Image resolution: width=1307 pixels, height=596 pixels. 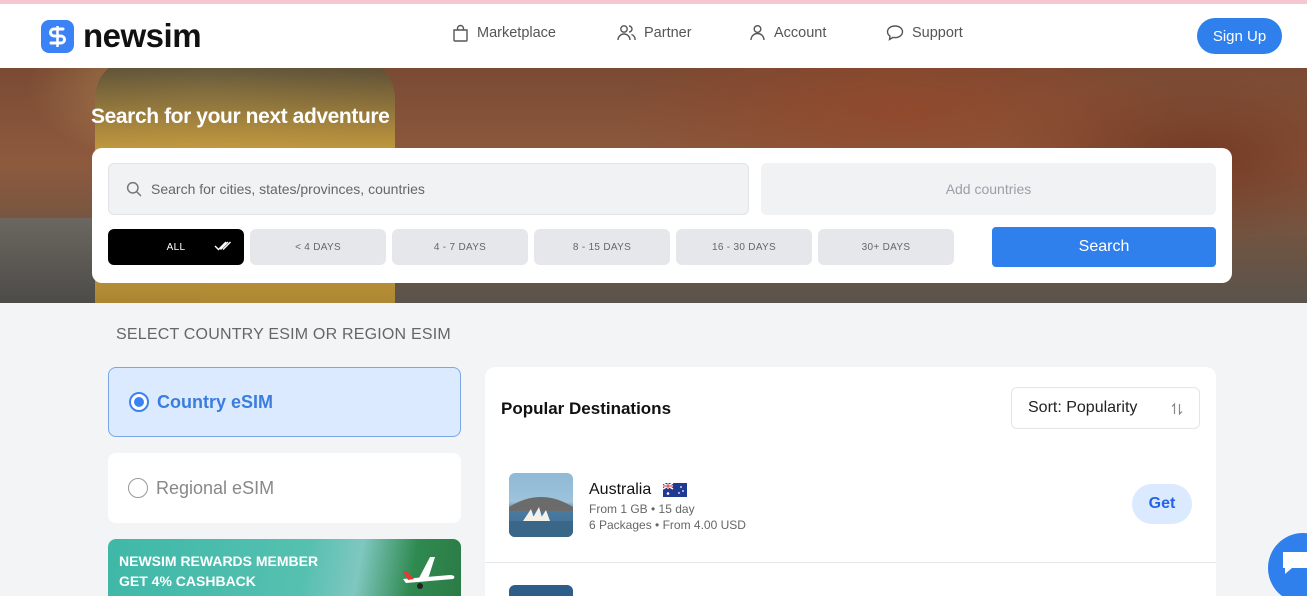 What do you see at coordinates (541, 505) in the screenshot?
I see `destination-thumbnail` at bounding box center [541, 505].